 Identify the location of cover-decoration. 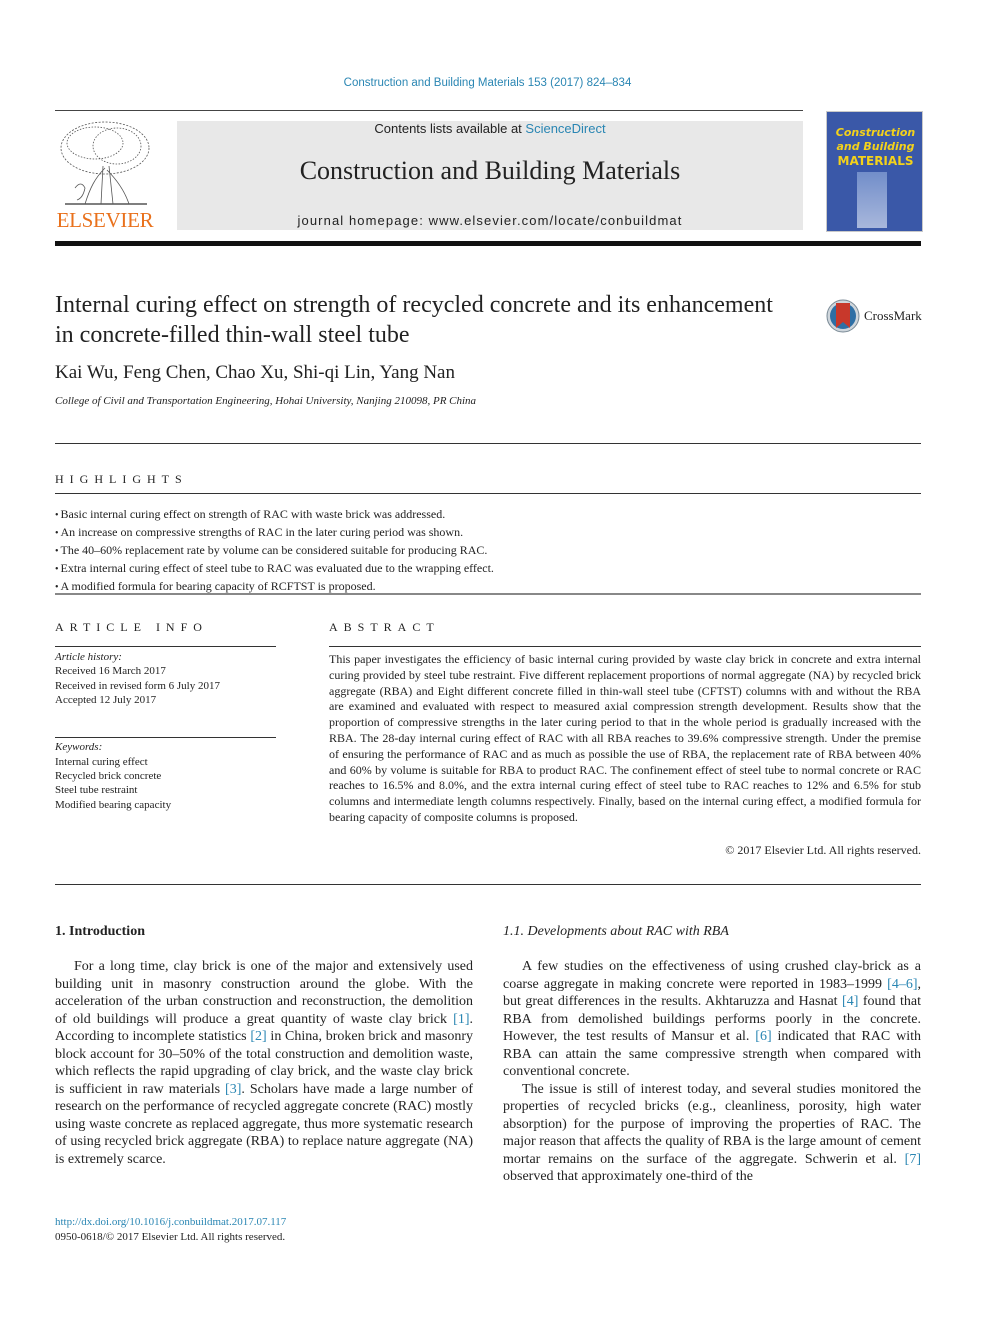
(872, 200).